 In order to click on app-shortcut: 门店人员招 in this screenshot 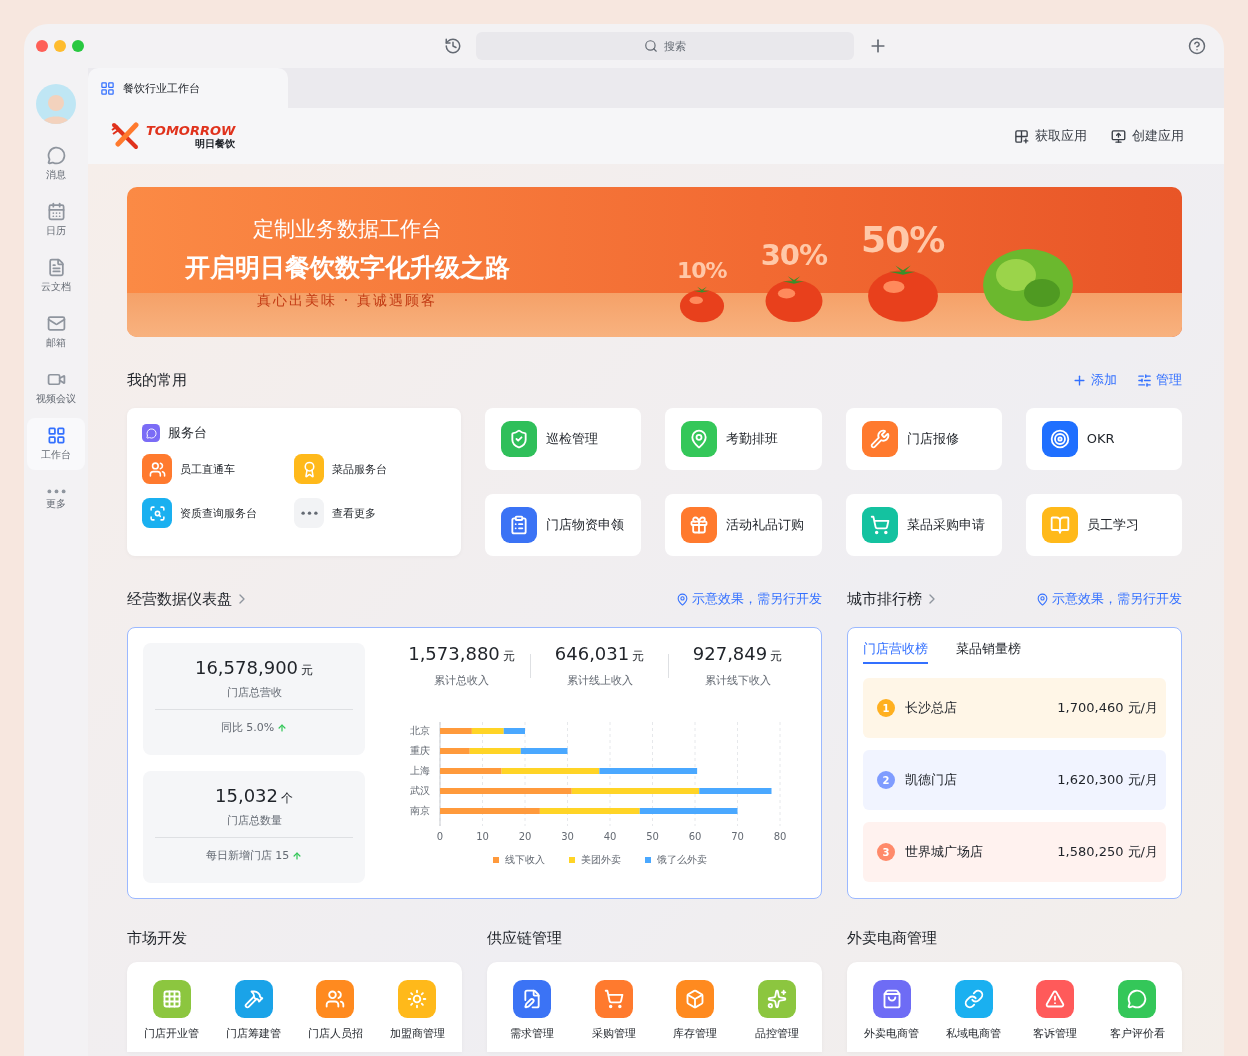, I will do `click(335, 1016)`.